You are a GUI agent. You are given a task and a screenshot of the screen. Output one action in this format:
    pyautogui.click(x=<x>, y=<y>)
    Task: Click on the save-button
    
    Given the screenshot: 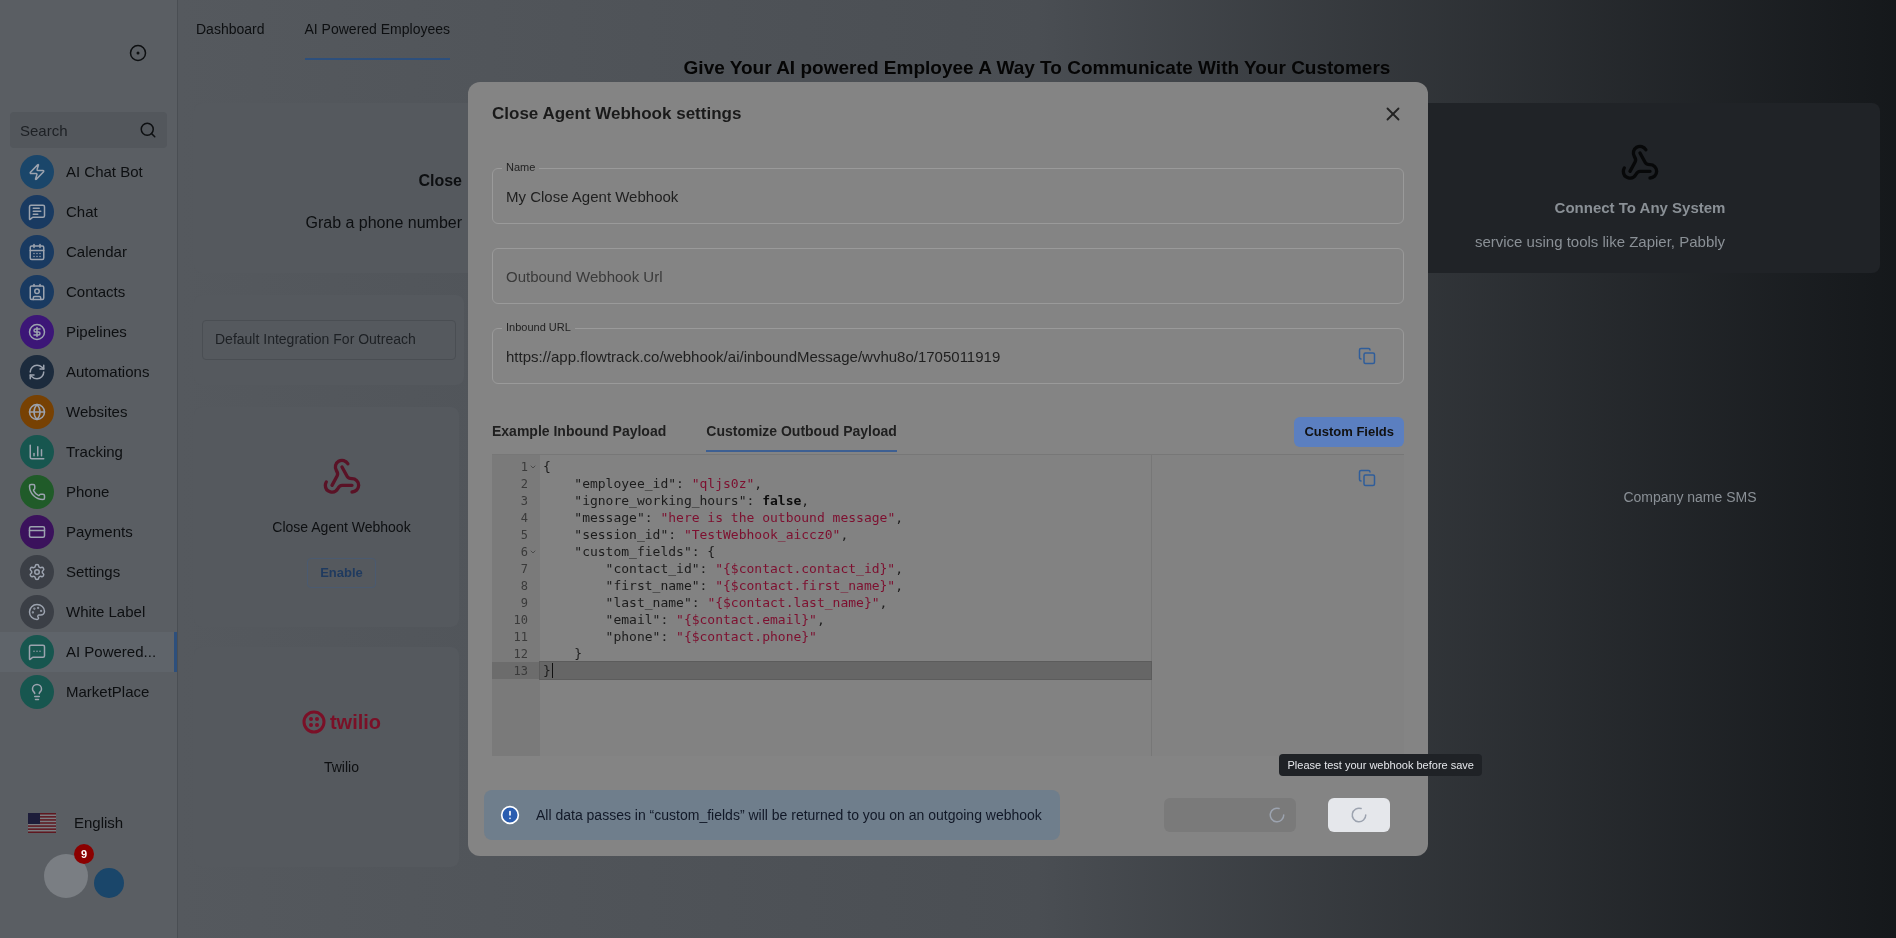 What is the action you would take?
    pyautogui.click(x=1359, y=815)
    